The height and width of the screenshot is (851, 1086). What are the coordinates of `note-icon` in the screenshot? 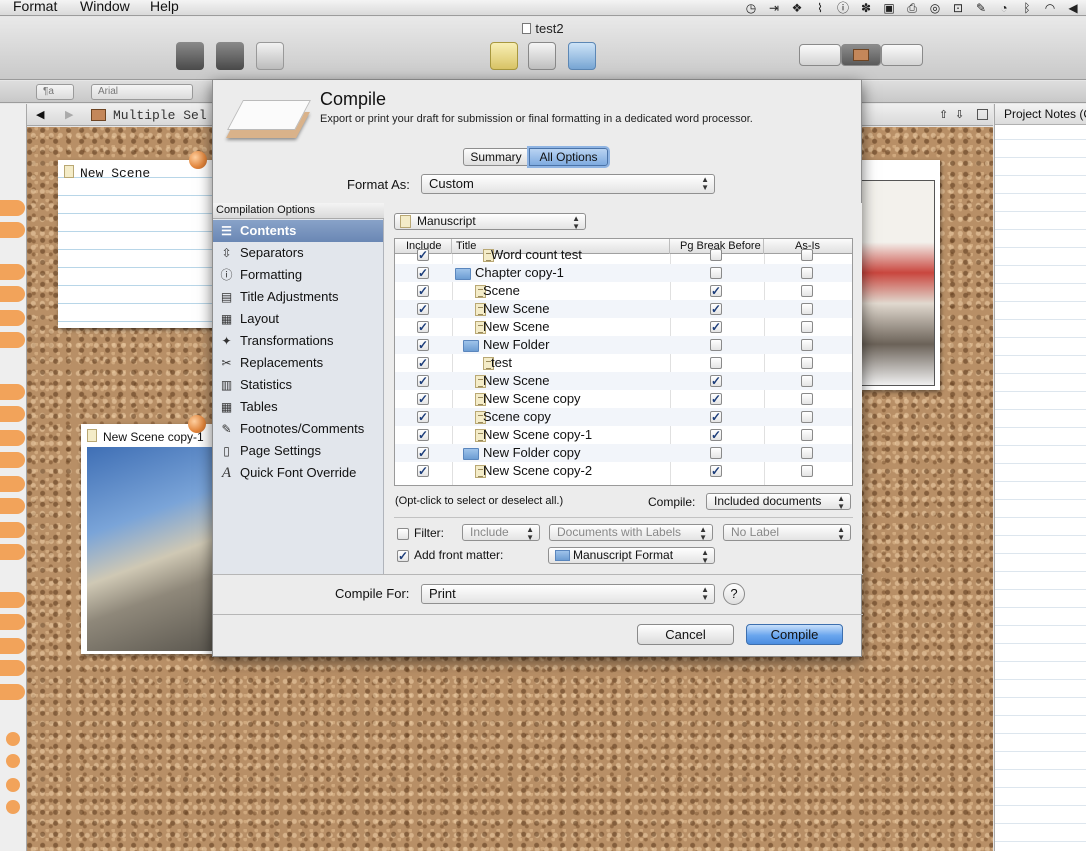 It's located at (504, 56).